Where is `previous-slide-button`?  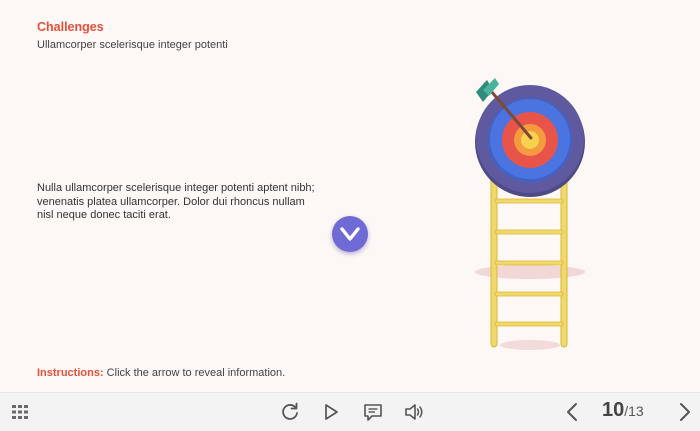
previous-slide-button is located at coordinates (572, 412).